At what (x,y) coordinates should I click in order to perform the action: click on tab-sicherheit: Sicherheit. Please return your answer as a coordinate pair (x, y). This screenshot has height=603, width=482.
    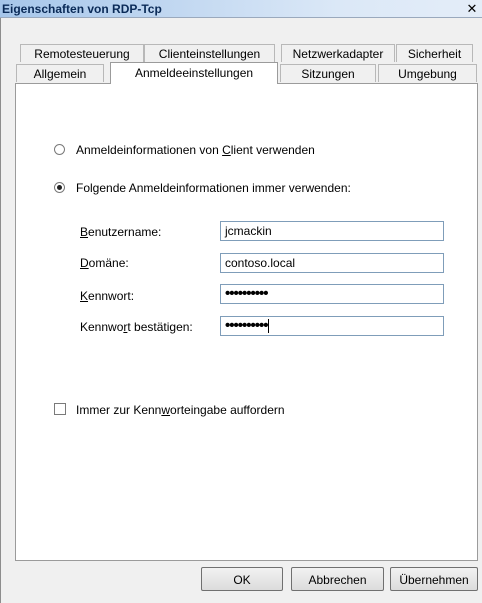
    Looking at the image, I should click on (434, 53).